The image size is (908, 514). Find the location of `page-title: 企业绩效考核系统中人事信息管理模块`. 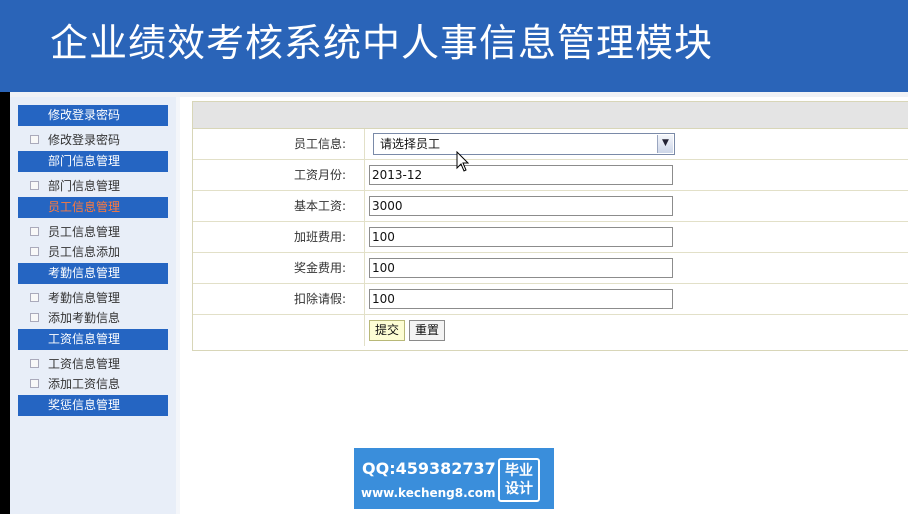

page-title: 企业绩效考核系统中人事信息管理模块 is located at coordinates (382, 43).